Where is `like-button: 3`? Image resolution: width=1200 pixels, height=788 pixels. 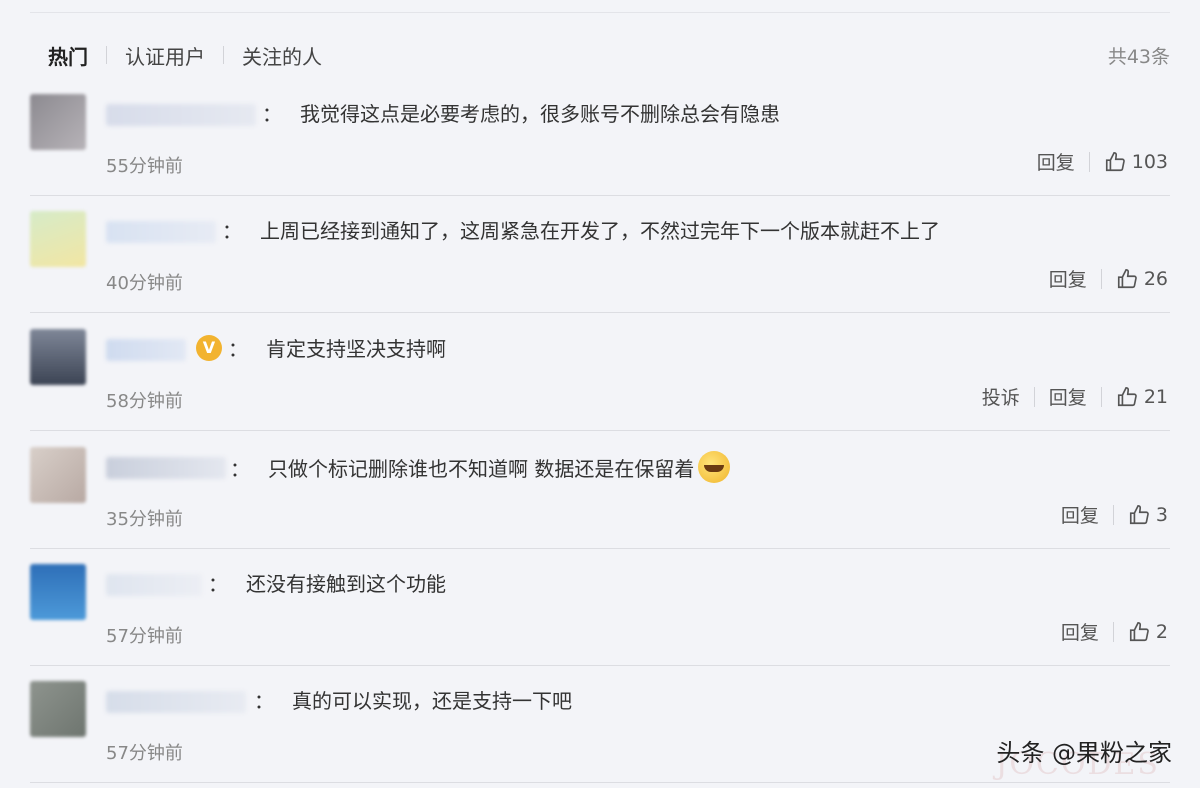 like-button: 3 is located at coordinates (1148, 515).